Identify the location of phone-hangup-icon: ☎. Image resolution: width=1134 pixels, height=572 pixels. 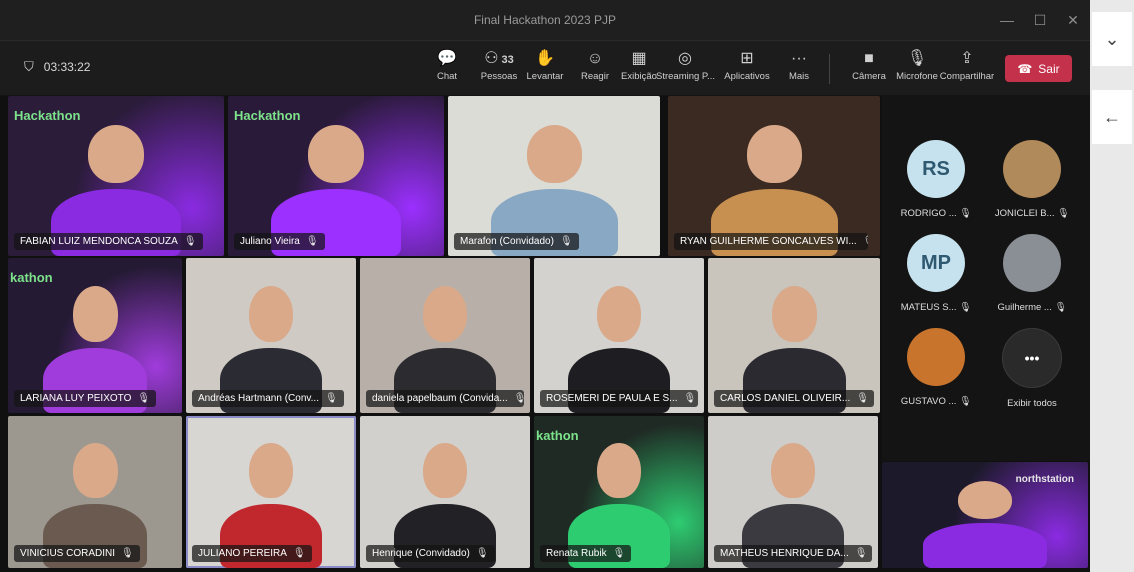
(1025, 68).